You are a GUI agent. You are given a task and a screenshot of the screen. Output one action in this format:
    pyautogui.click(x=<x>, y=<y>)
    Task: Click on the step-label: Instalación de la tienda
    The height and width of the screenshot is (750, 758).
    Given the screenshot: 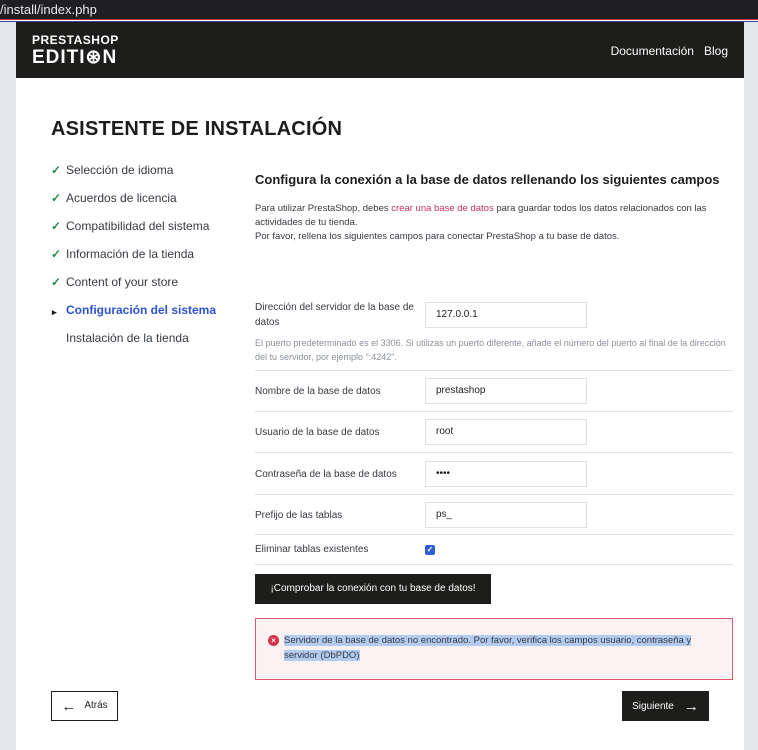 What is the action you would take?
    pyautogui.click(x=127, y=338)
    